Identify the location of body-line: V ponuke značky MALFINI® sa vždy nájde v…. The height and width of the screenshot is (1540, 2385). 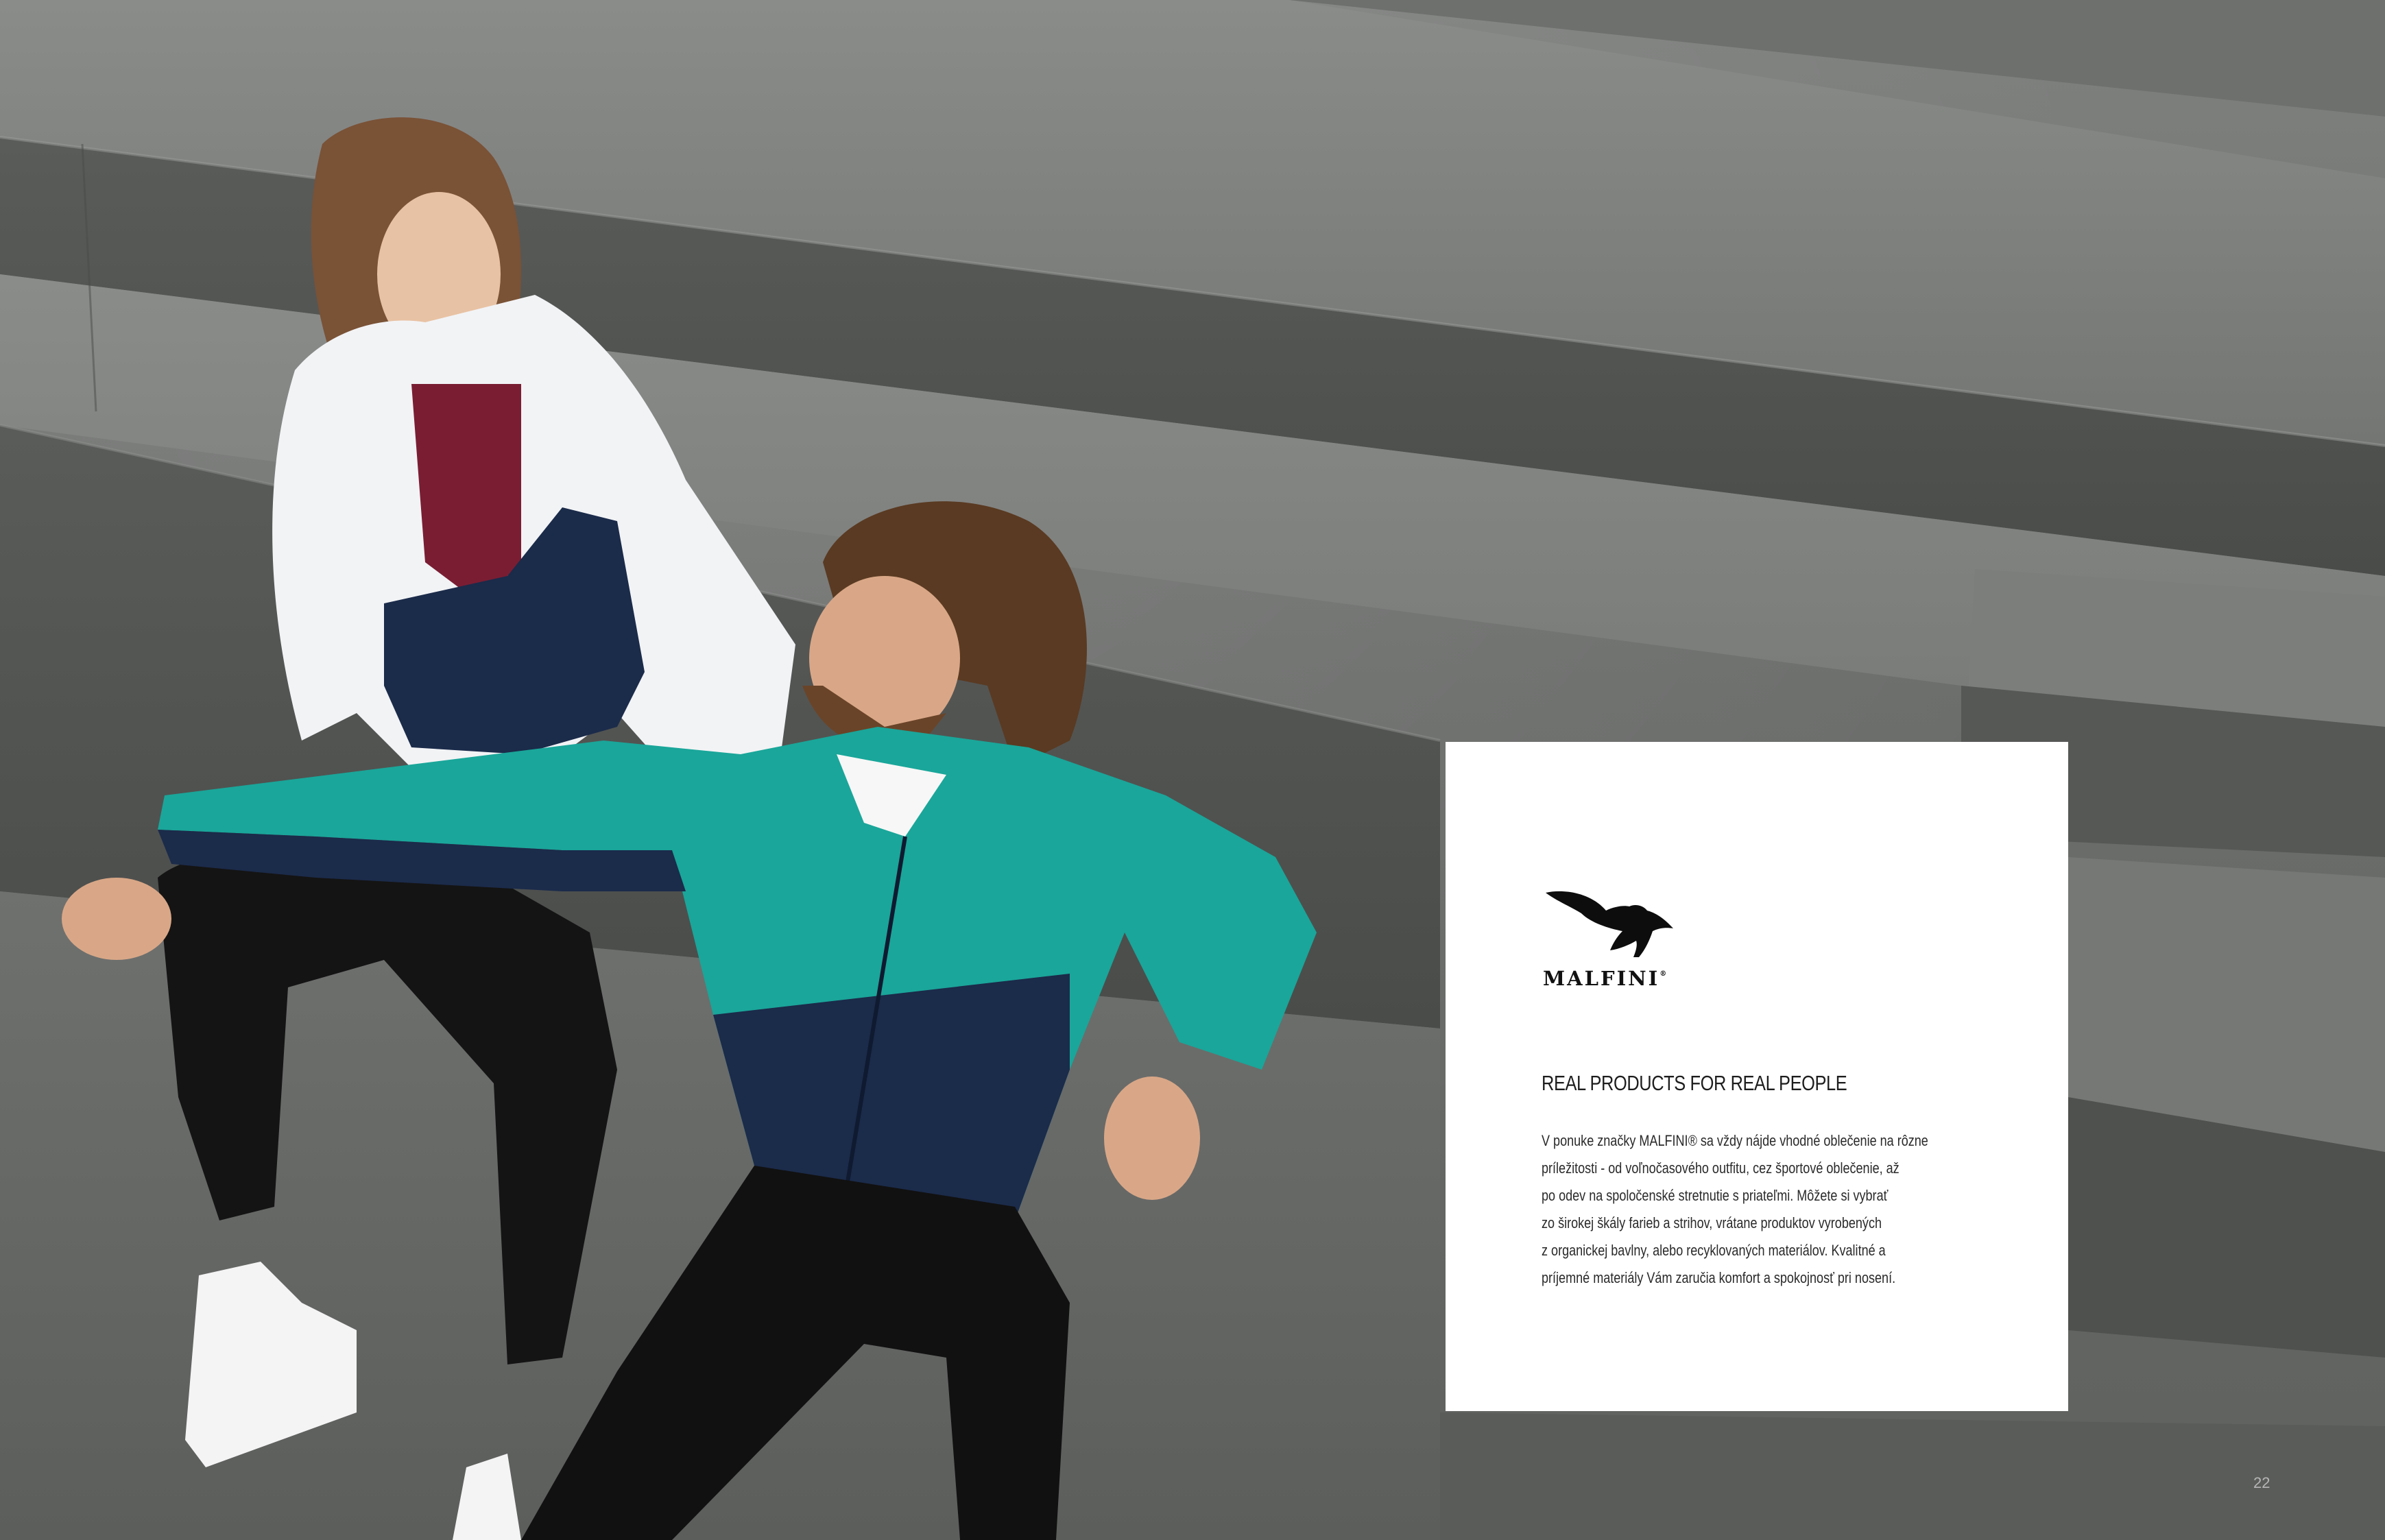
(1735, 1140).